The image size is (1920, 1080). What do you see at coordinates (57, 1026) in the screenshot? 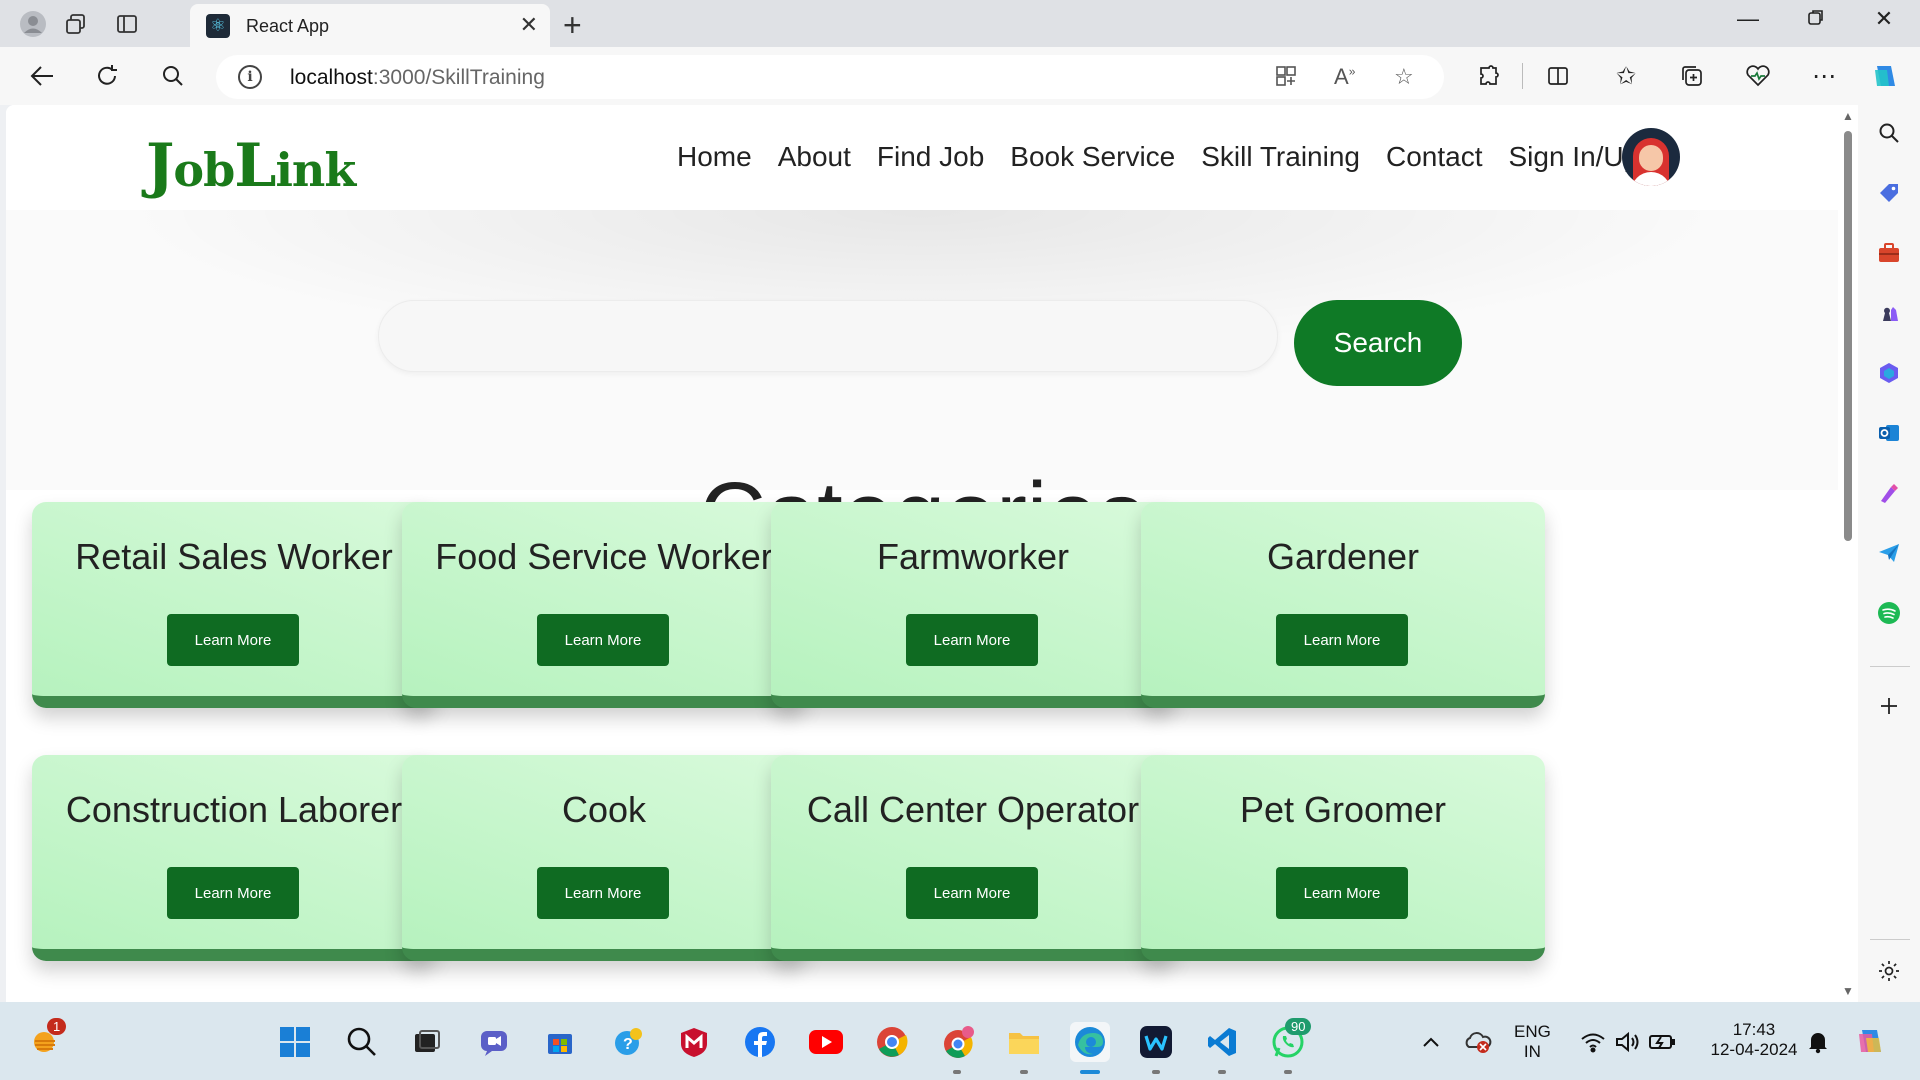
I see `weather-badge: 1` at bounding box center [57, 1026].